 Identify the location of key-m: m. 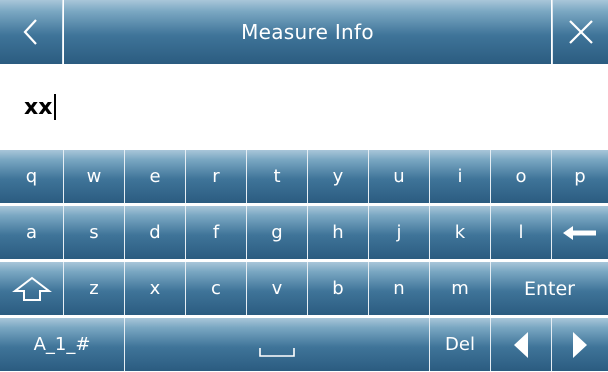
(460, 288).